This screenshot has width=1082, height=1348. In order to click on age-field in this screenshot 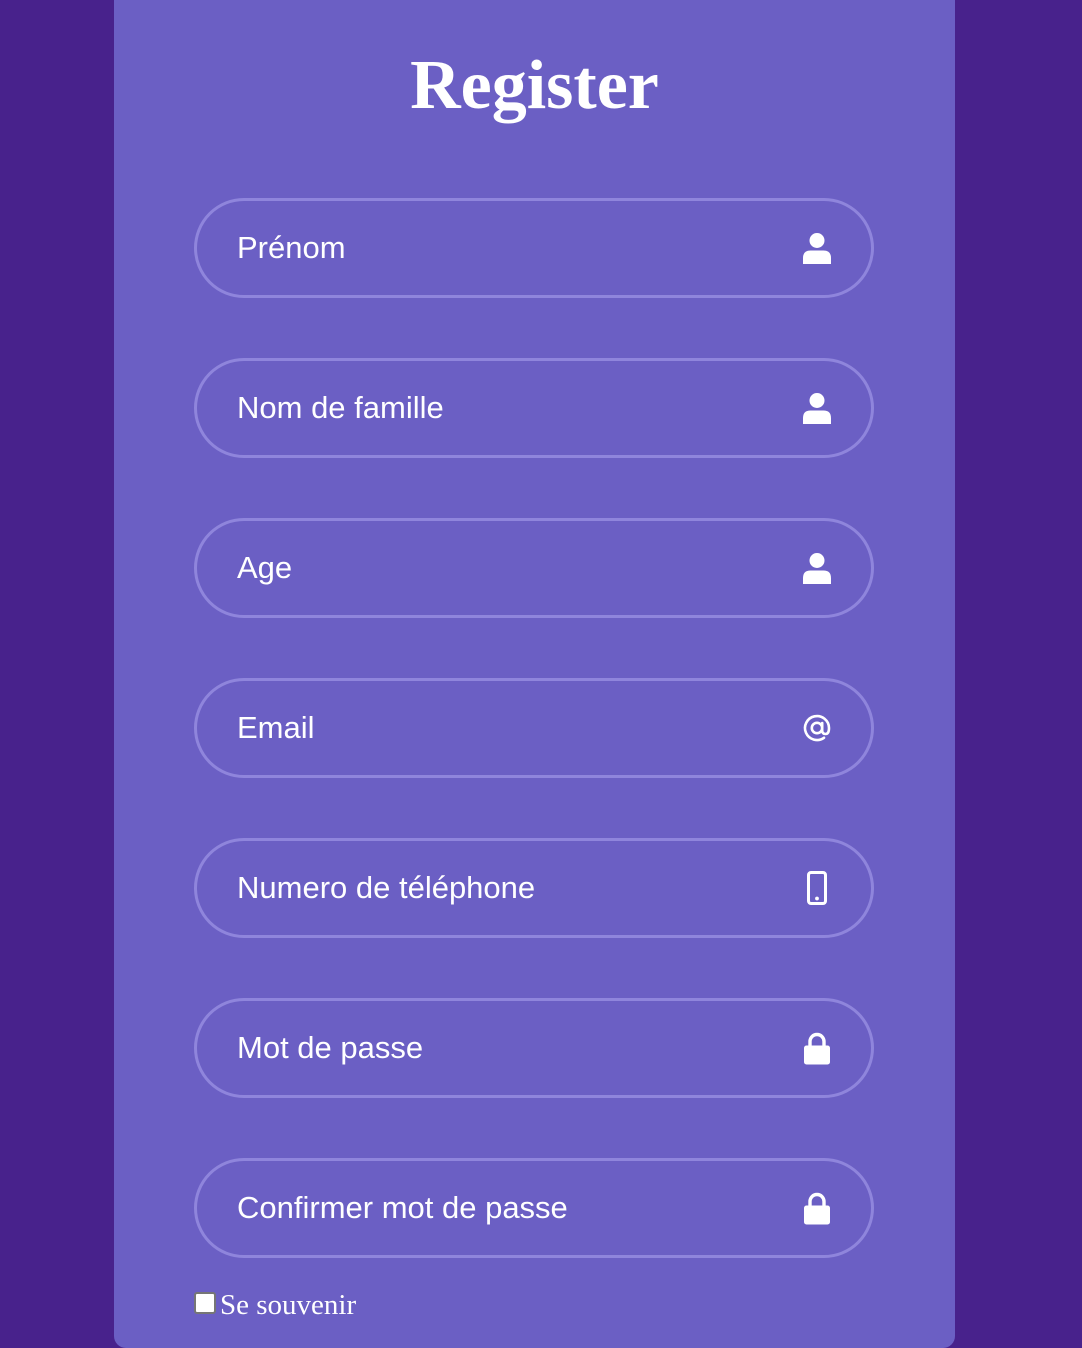, I will do `click(534, 568)`.